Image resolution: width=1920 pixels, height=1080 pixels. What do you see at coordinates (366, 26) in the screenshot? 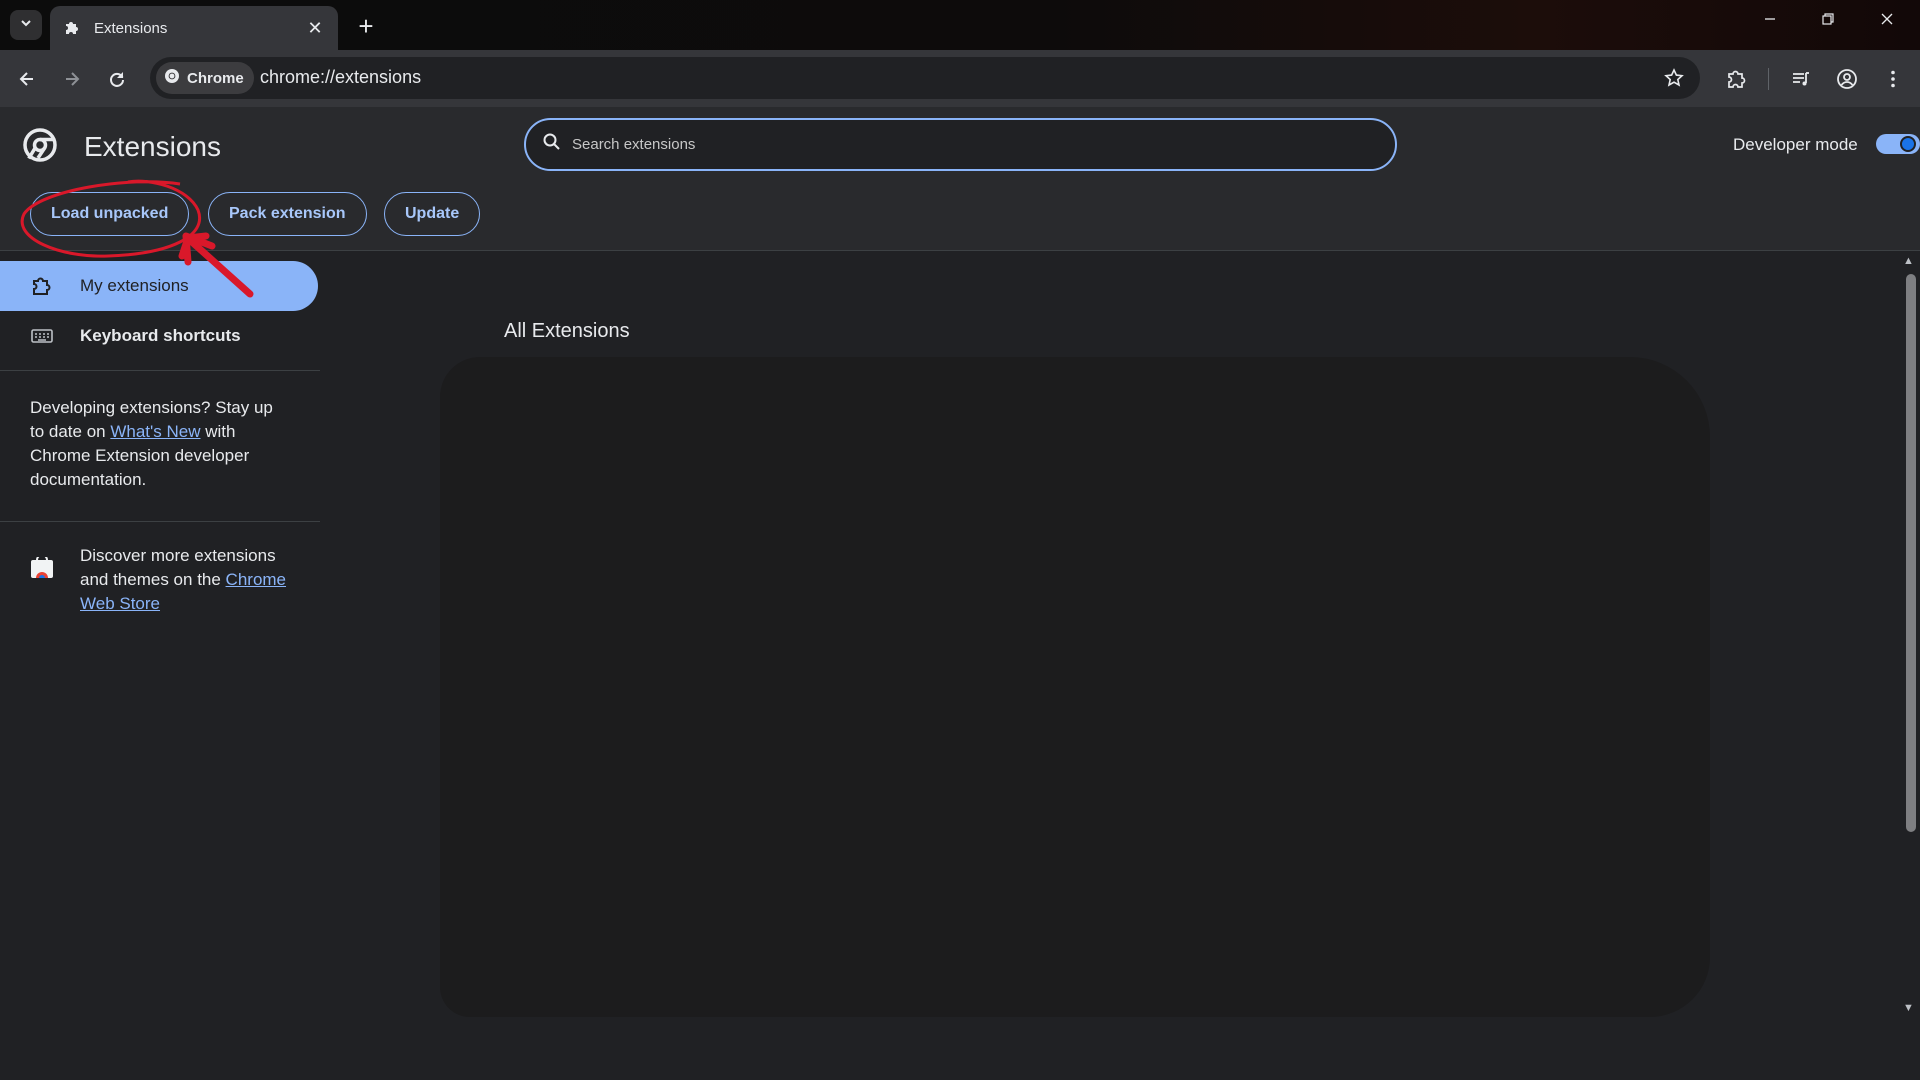
I see `new-tab-button: +` at bounding box center [366, 26].